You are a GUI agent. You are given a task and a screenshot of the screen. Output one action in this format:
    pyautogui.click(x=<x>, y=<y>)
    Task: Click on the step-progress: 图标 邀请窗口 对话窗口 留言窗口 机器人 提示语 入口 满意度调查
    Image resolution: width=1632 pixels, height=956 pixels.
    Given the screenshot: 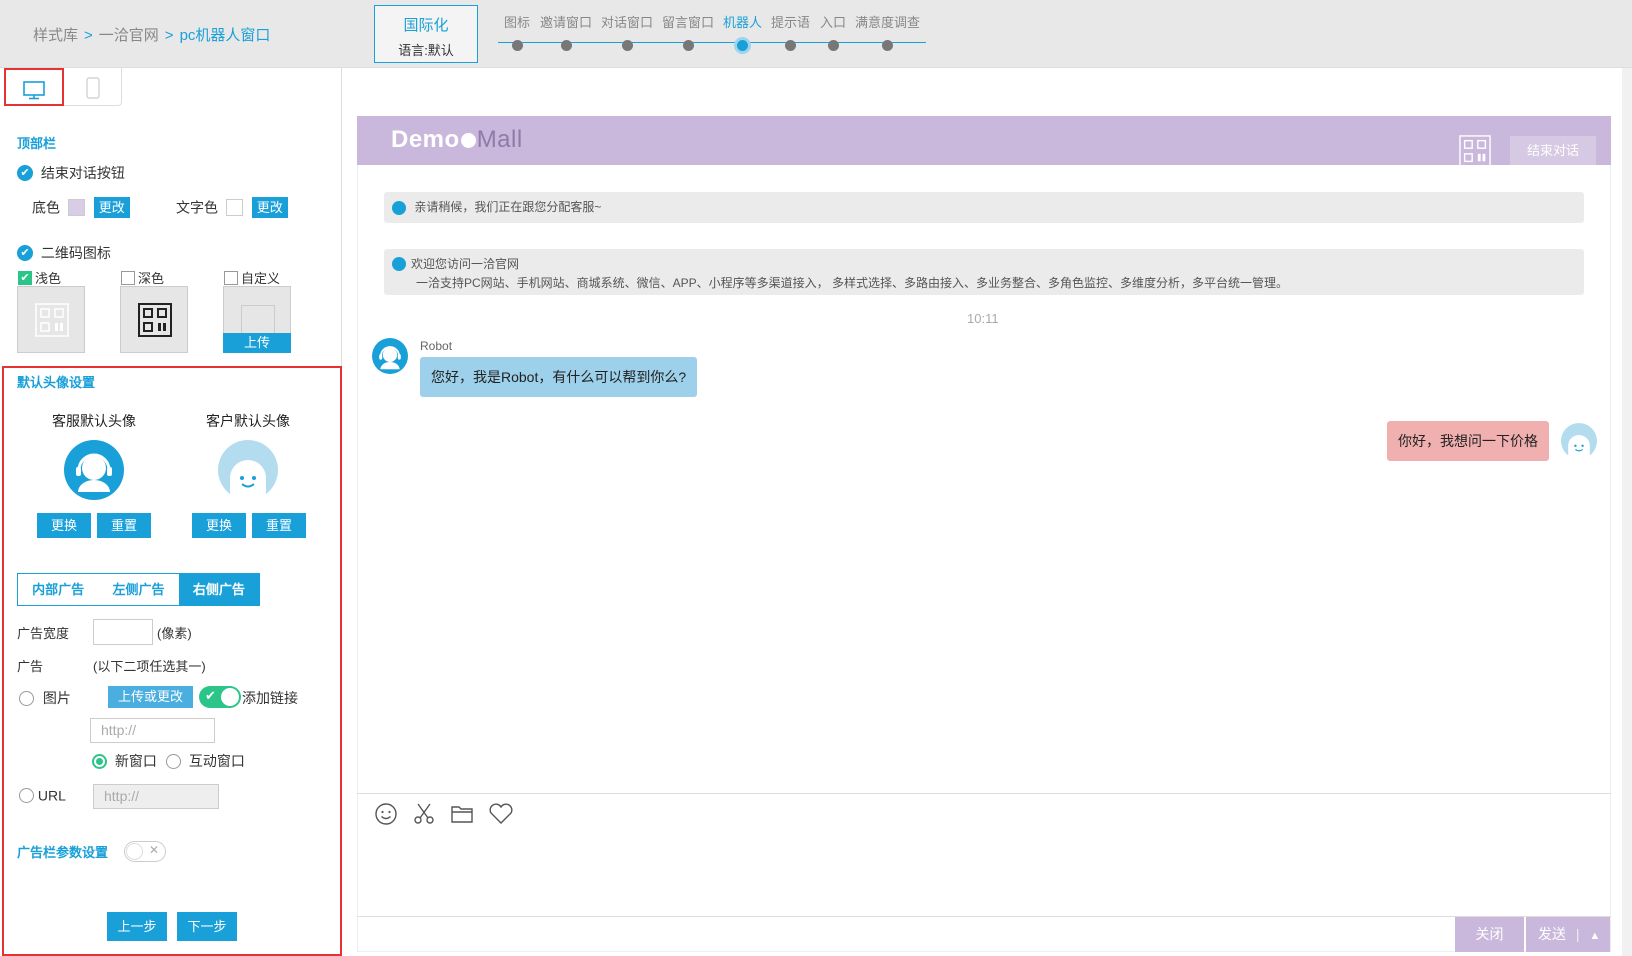 What is the action you would take?
    pyautogui.click(x=713, y=33)
    